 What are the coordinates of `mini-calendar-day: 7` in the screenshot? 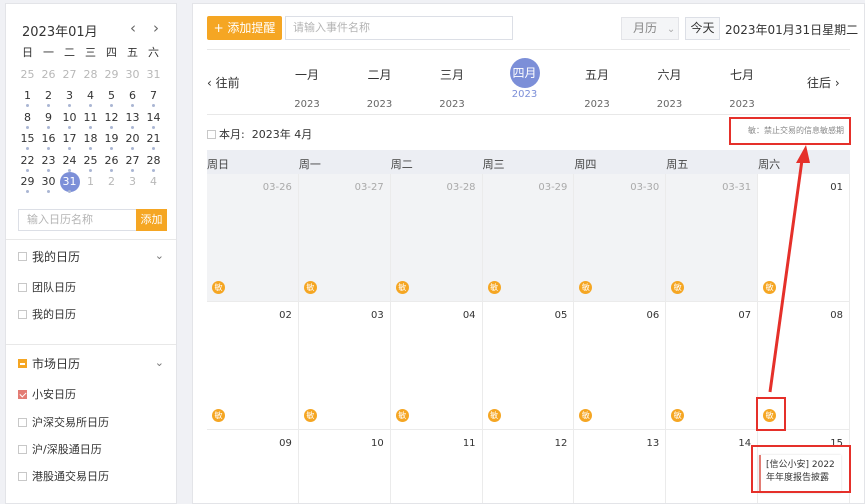 It's located at (153, 100).